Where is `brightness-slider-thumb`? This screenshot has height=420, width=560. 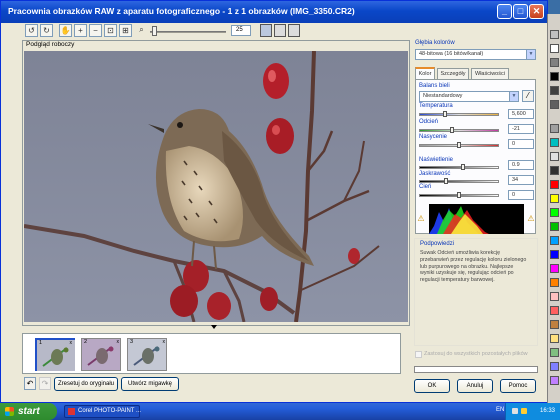 brightness-slider-thumb is located at coordinates (446, 181).